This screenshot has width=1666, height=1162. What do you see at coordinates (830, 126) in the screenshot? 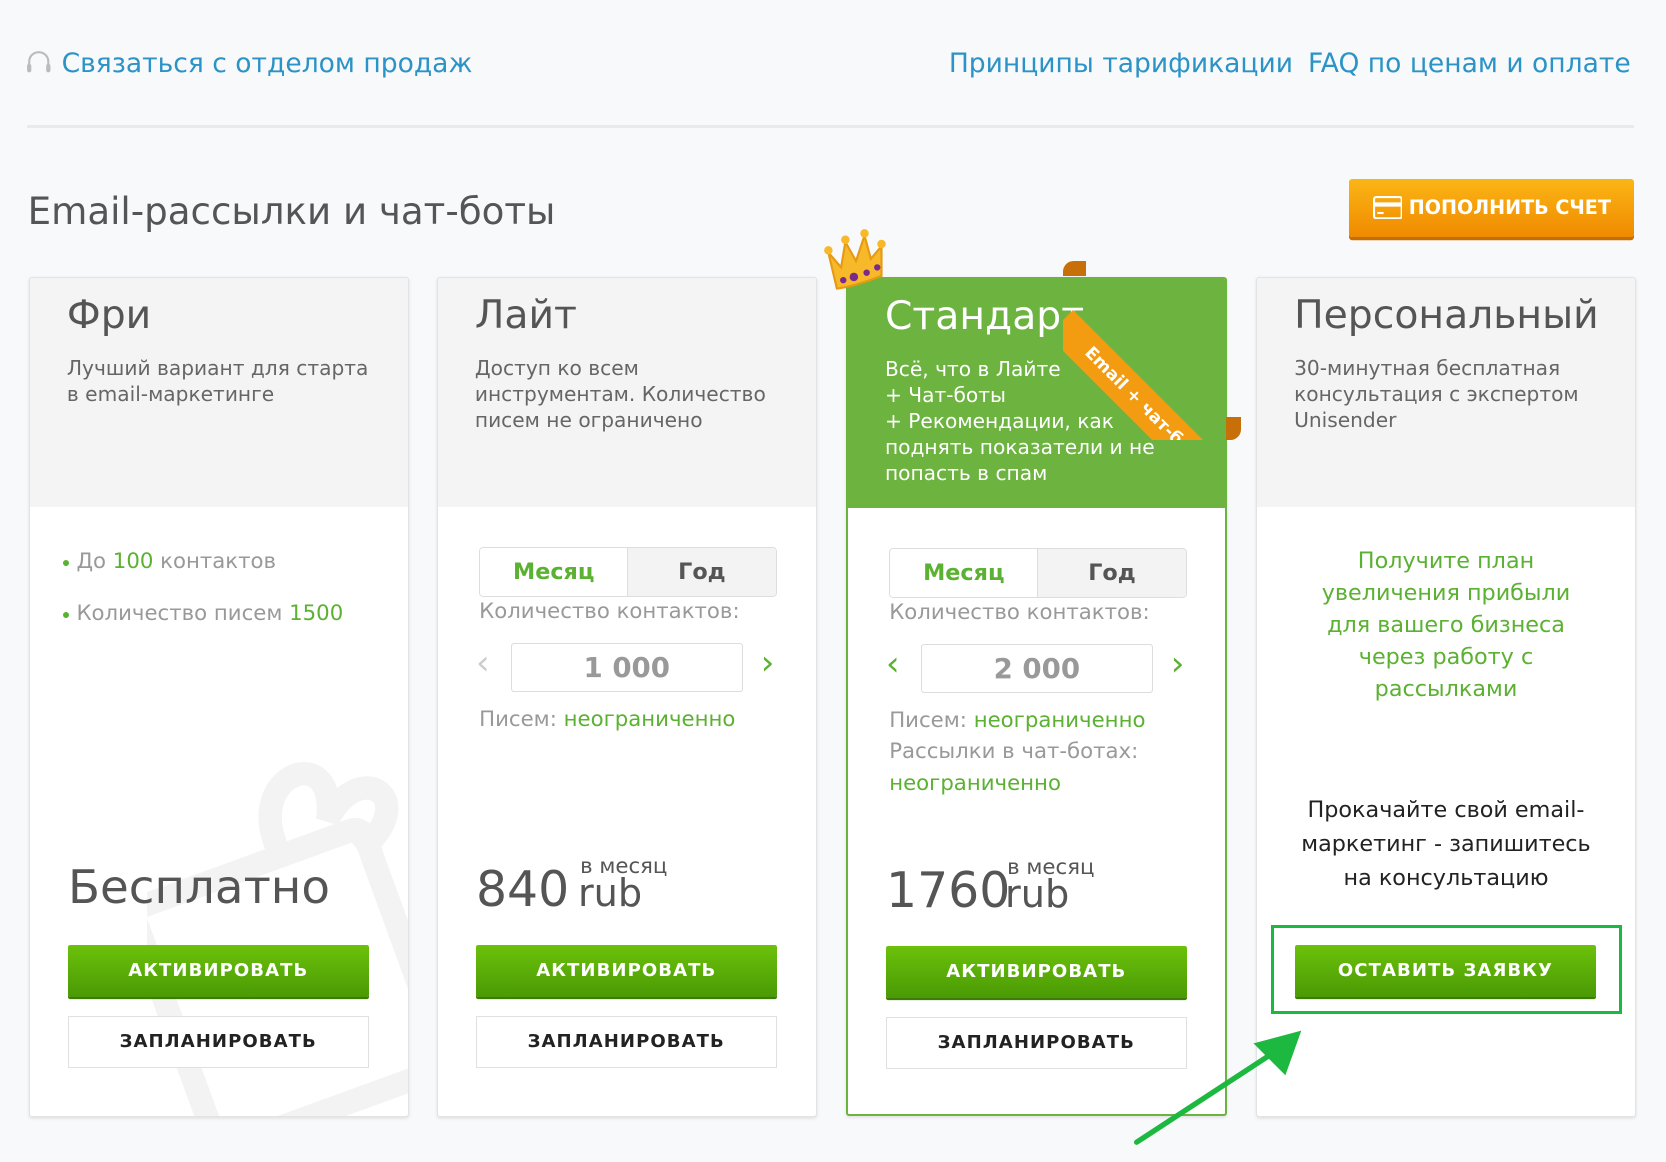
I see `divider` at bounding box center [830, 126].